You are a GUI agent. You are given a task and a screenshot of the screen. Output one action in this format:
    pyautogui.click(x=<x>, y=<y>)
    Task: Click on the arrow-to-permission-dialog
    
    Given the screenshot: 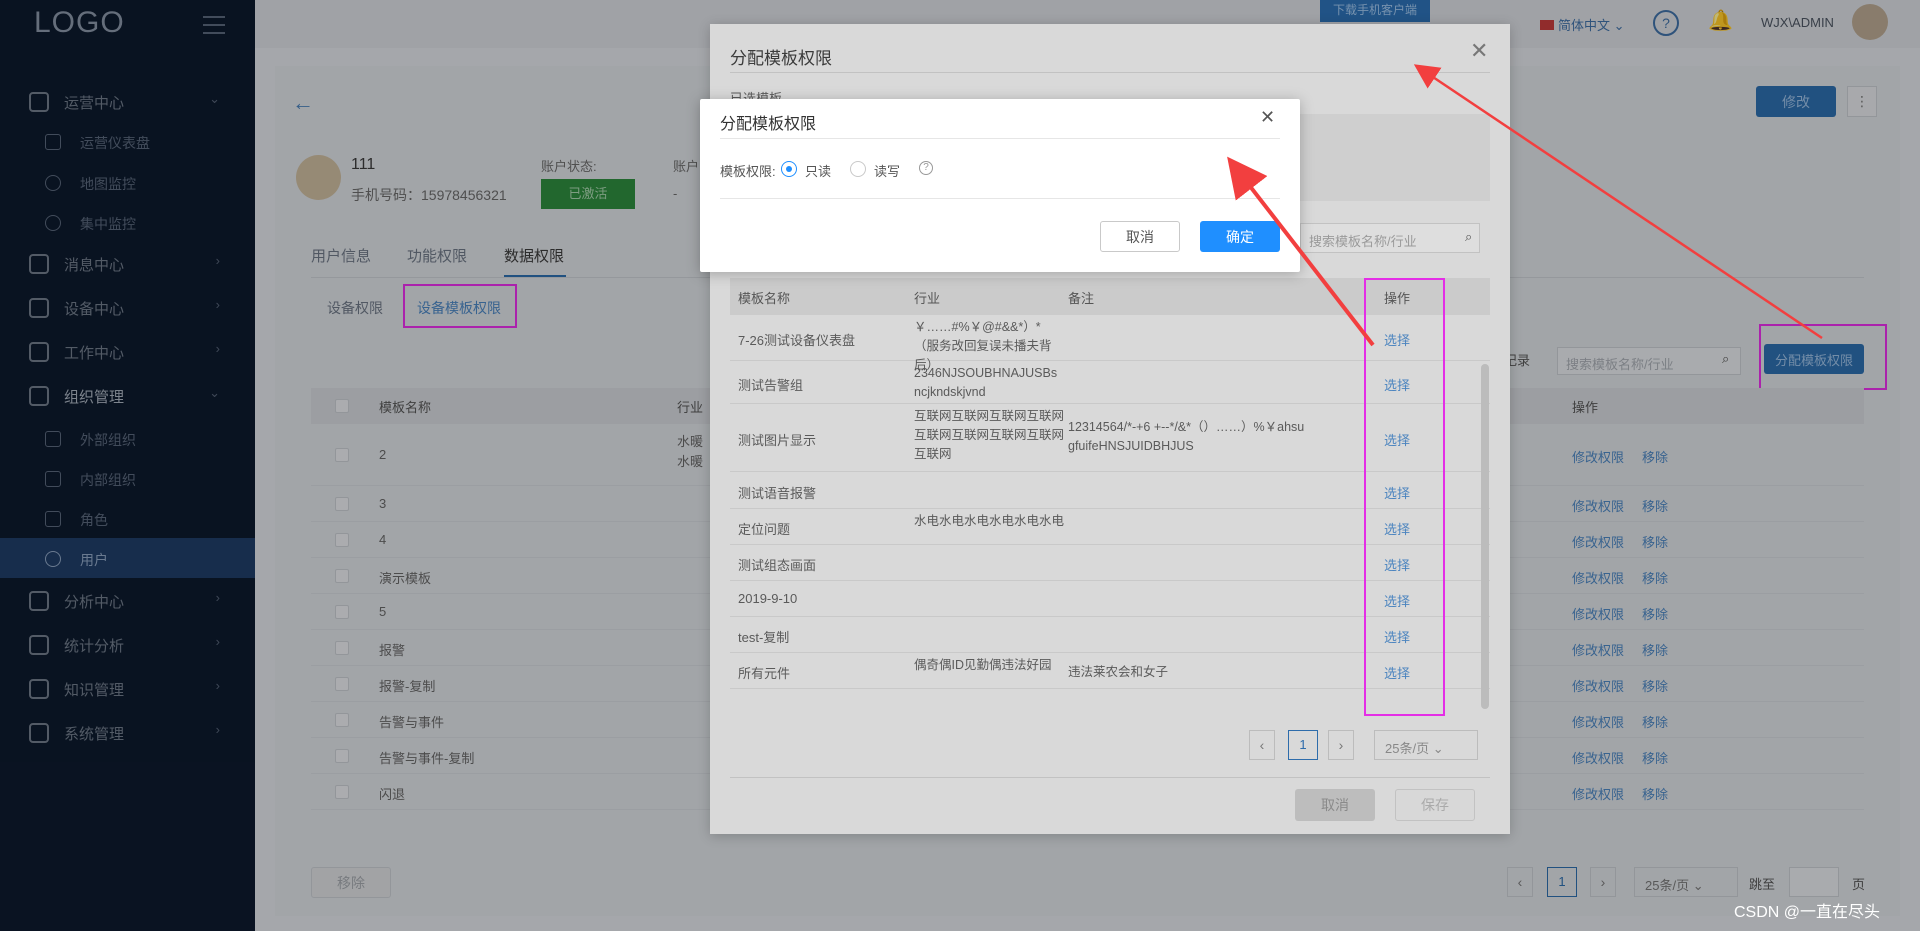 What is the action you would take?
    pyautogui.click(x=1301, y=251)
    